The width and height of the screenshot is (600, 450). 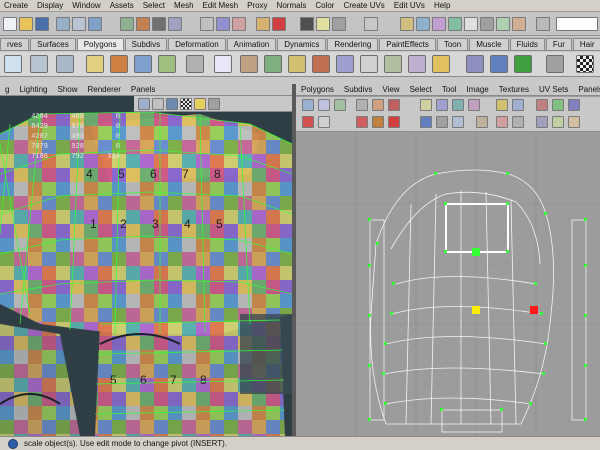 What do you see at coordinates (16, 5) in the screenshot?
I see `menu-create: Create` at bounding box center [16, 5].